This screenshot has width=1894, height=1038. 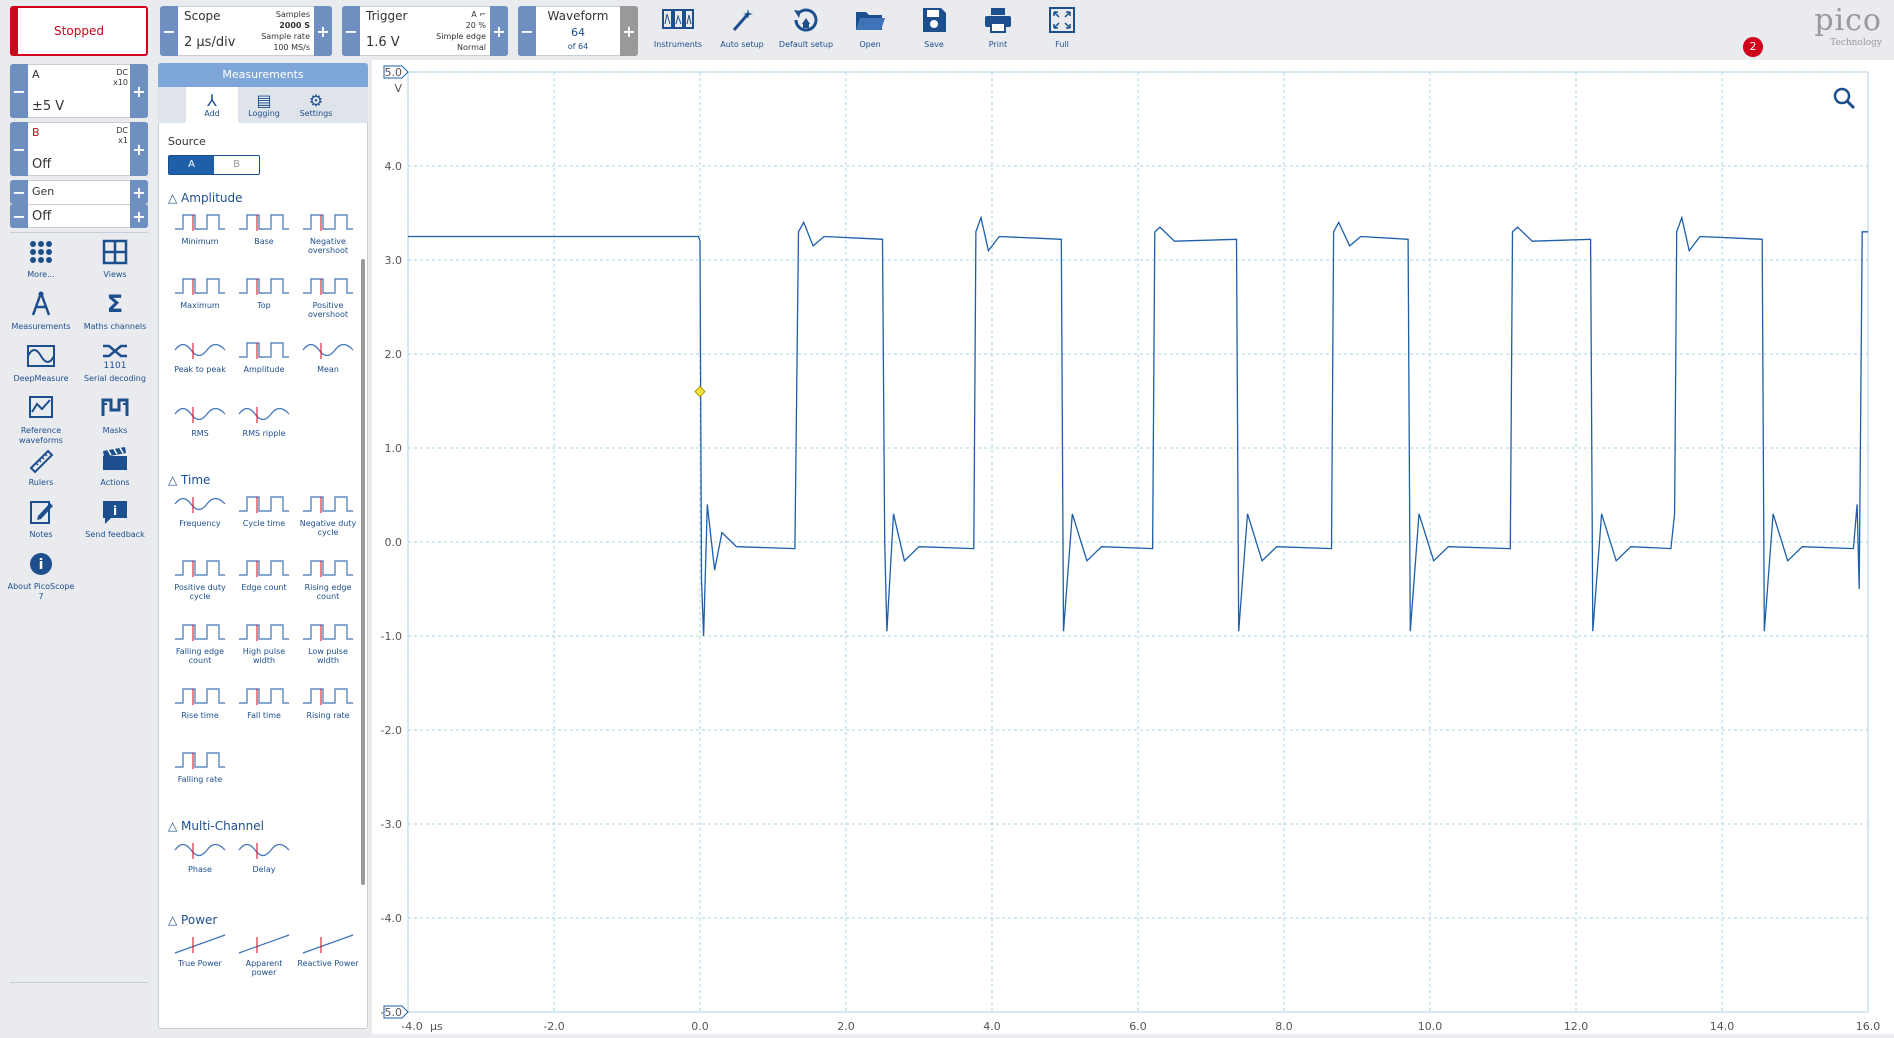 I want to click on channel-b-decrease-button: −, so click(x=19, y=149).